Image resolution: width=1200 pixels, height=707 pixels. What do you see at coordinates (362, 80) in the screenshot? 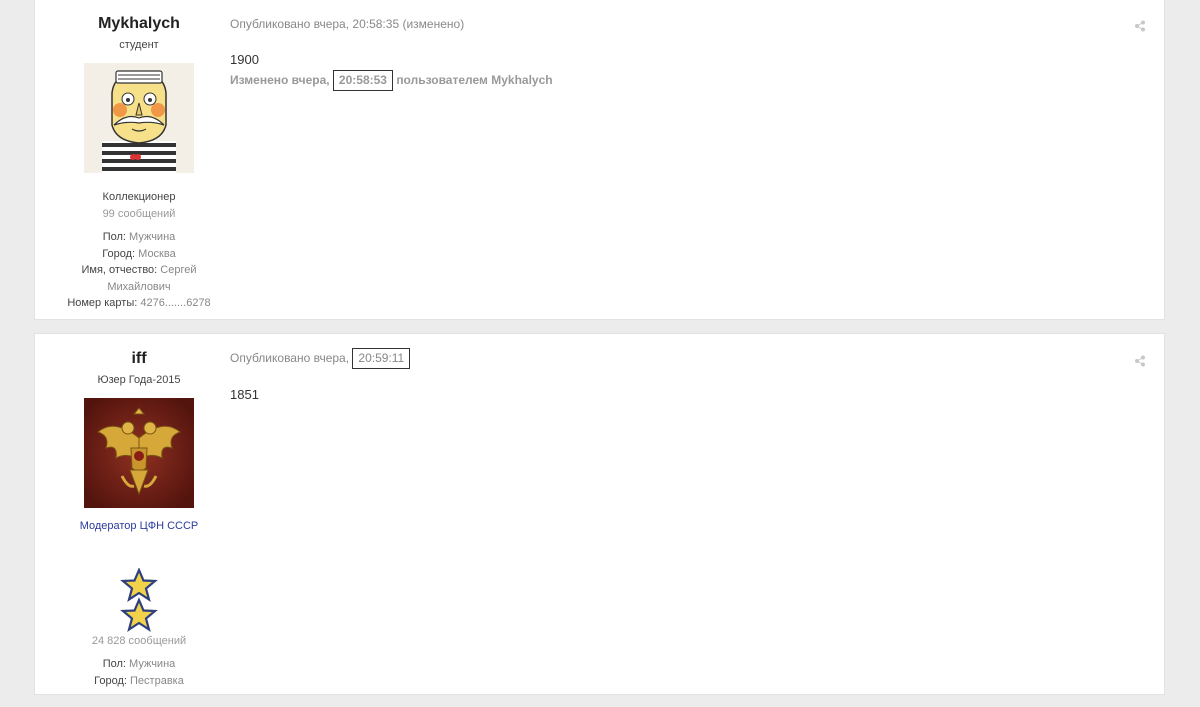
I see `edit-time: 20:58:53` at bounding box center [362, 80].